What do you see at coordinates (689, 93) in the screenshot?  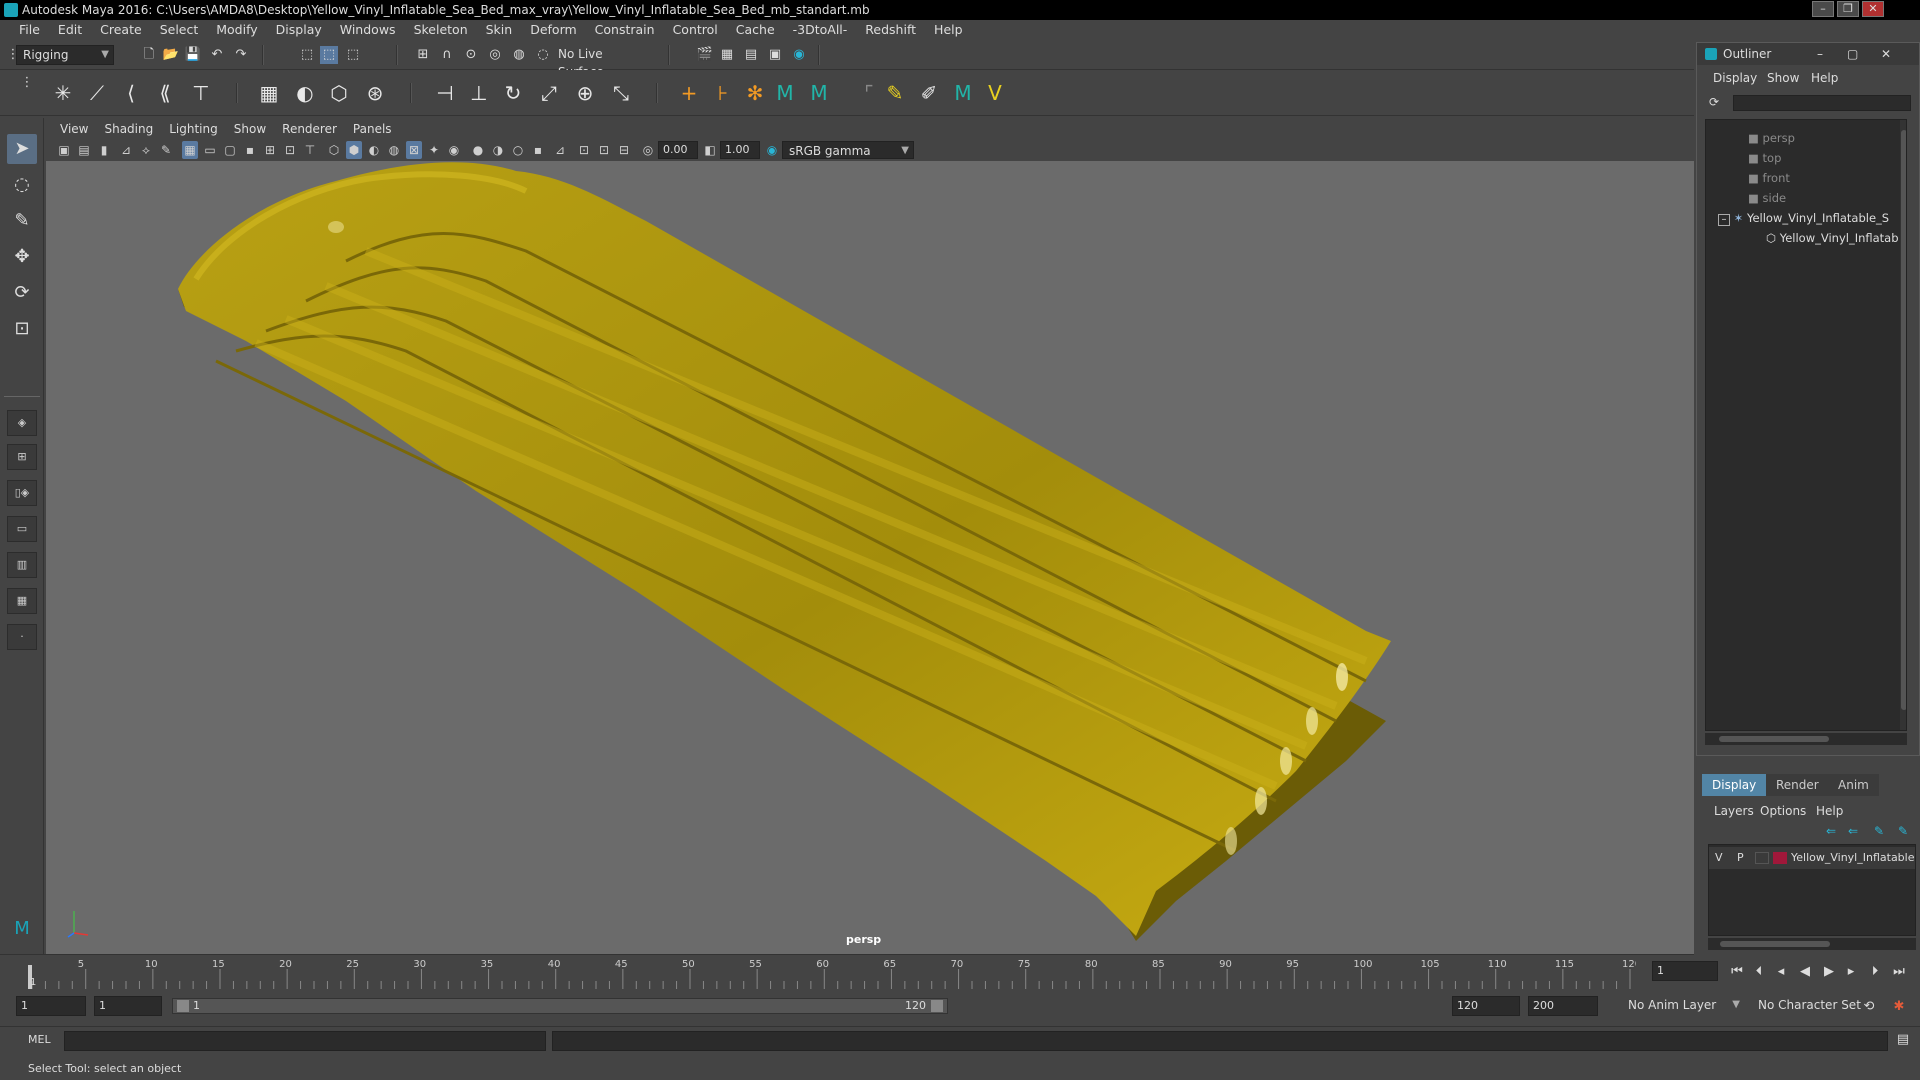 I see `locator-icon: +` at bounding box center [689, 93].